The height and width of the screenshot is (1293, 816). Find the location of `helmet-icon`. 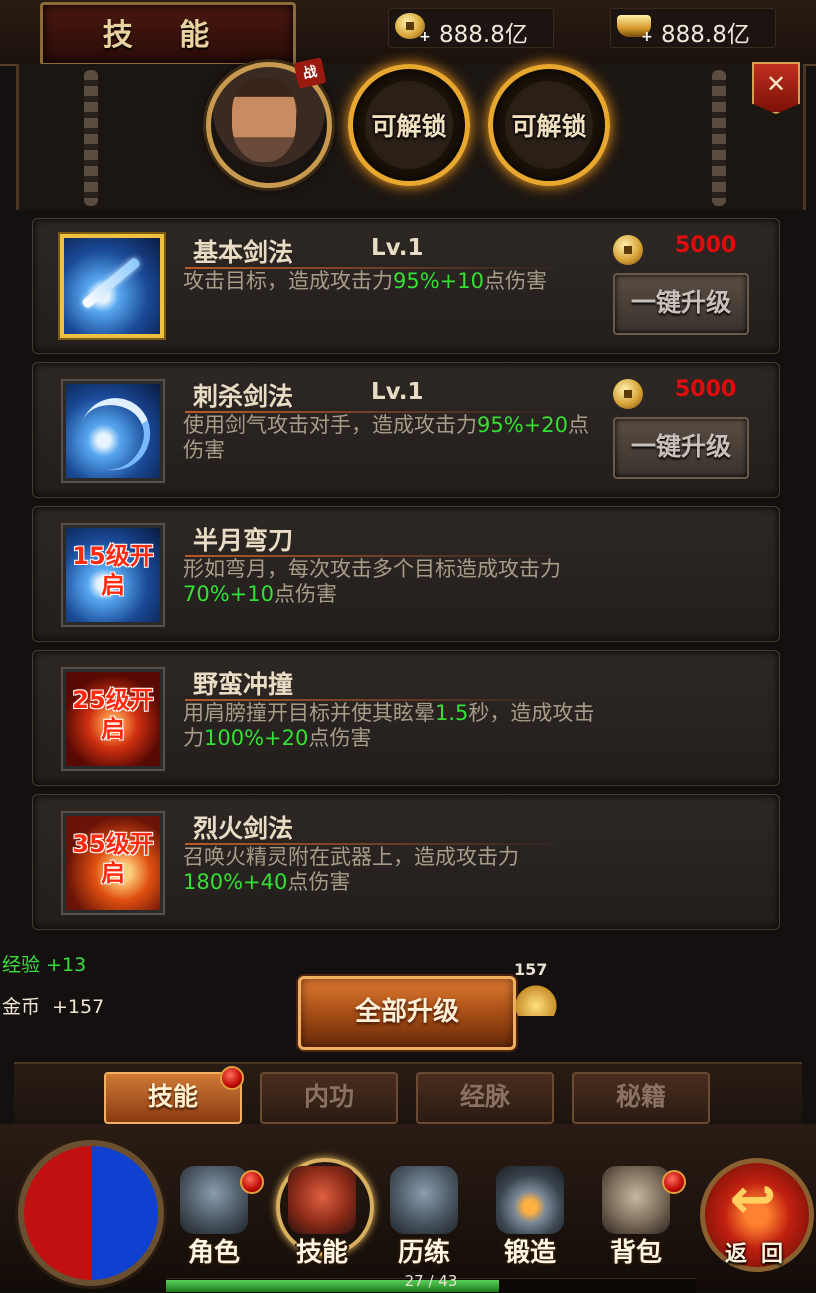

helmet-icon is located at coordinates (424, 1200).